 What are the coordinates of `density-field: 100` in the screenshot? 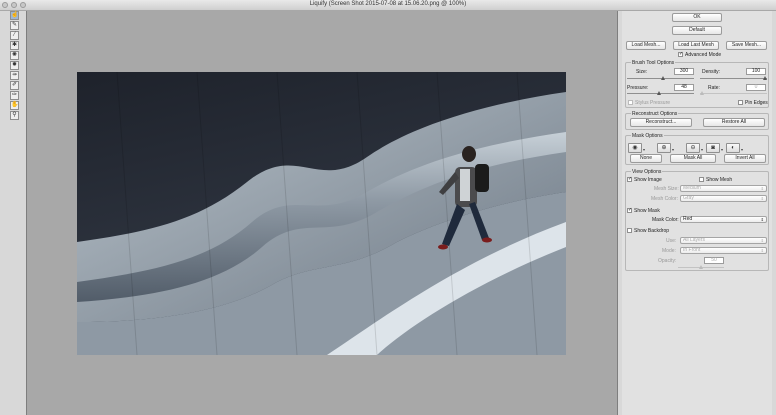 It's located at (756, 71).